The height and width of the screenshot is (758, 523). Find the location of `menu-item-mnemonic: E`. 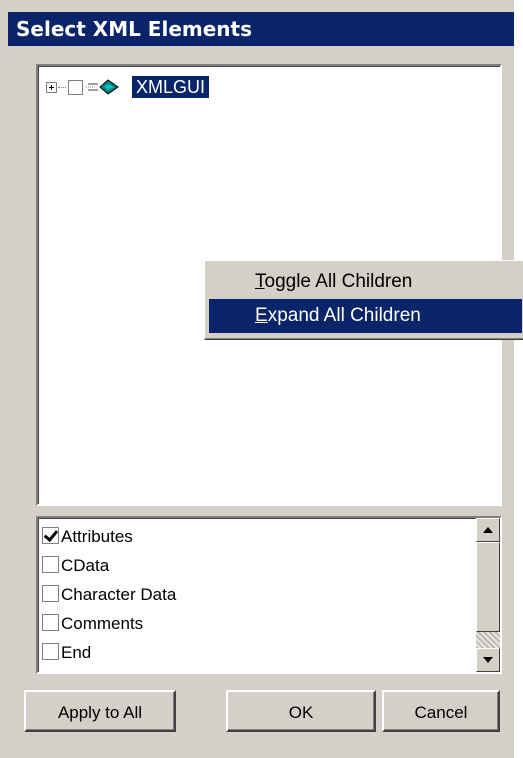

menu-item-mnemonic: E is located at coordinates (261, 315).